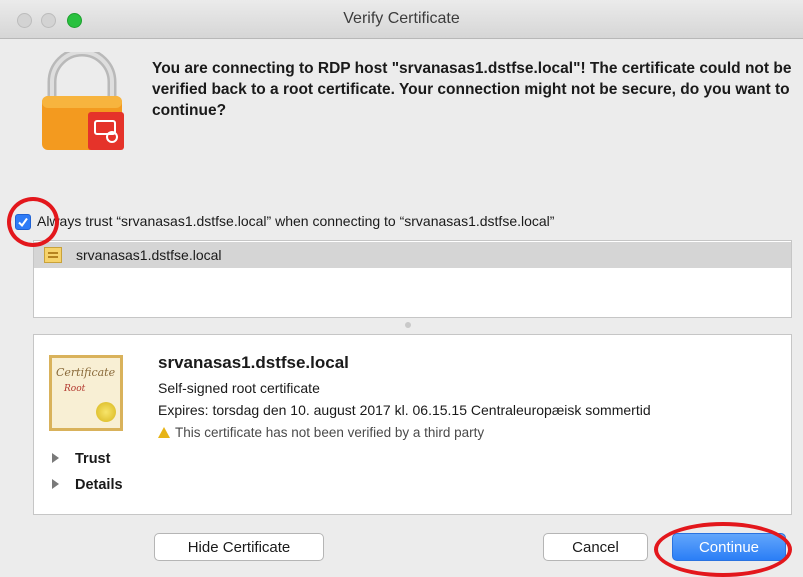 The height and width of the screenshot is (577, 803). I want to click on checkmark-icon, so click(23, 222).